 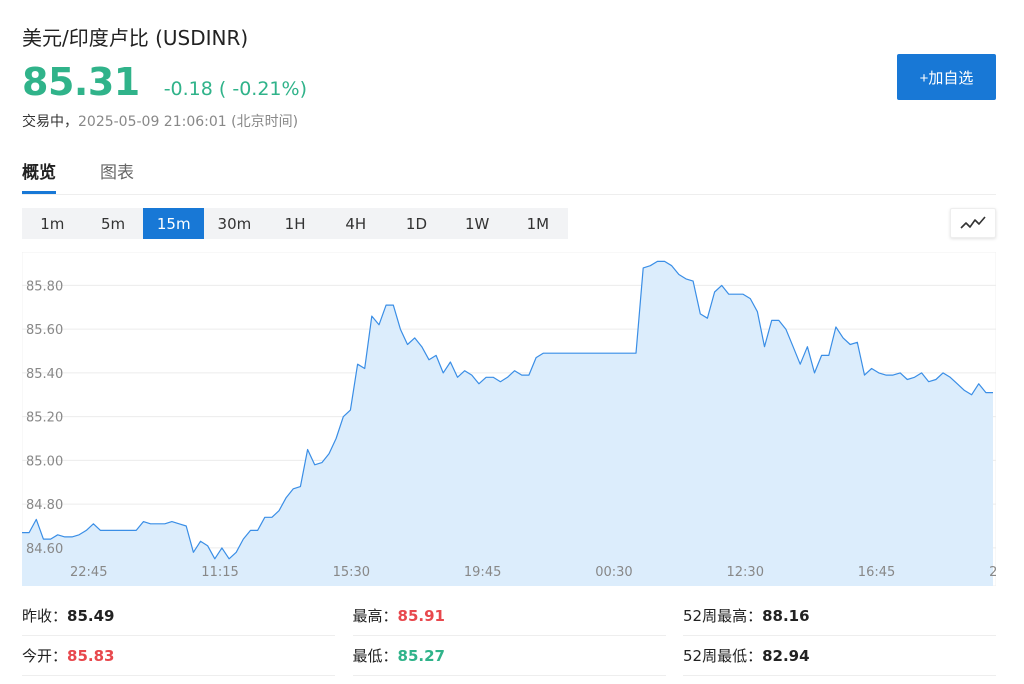 I want to click on stat-label: 52周最低：, so click(x=723, y=656).